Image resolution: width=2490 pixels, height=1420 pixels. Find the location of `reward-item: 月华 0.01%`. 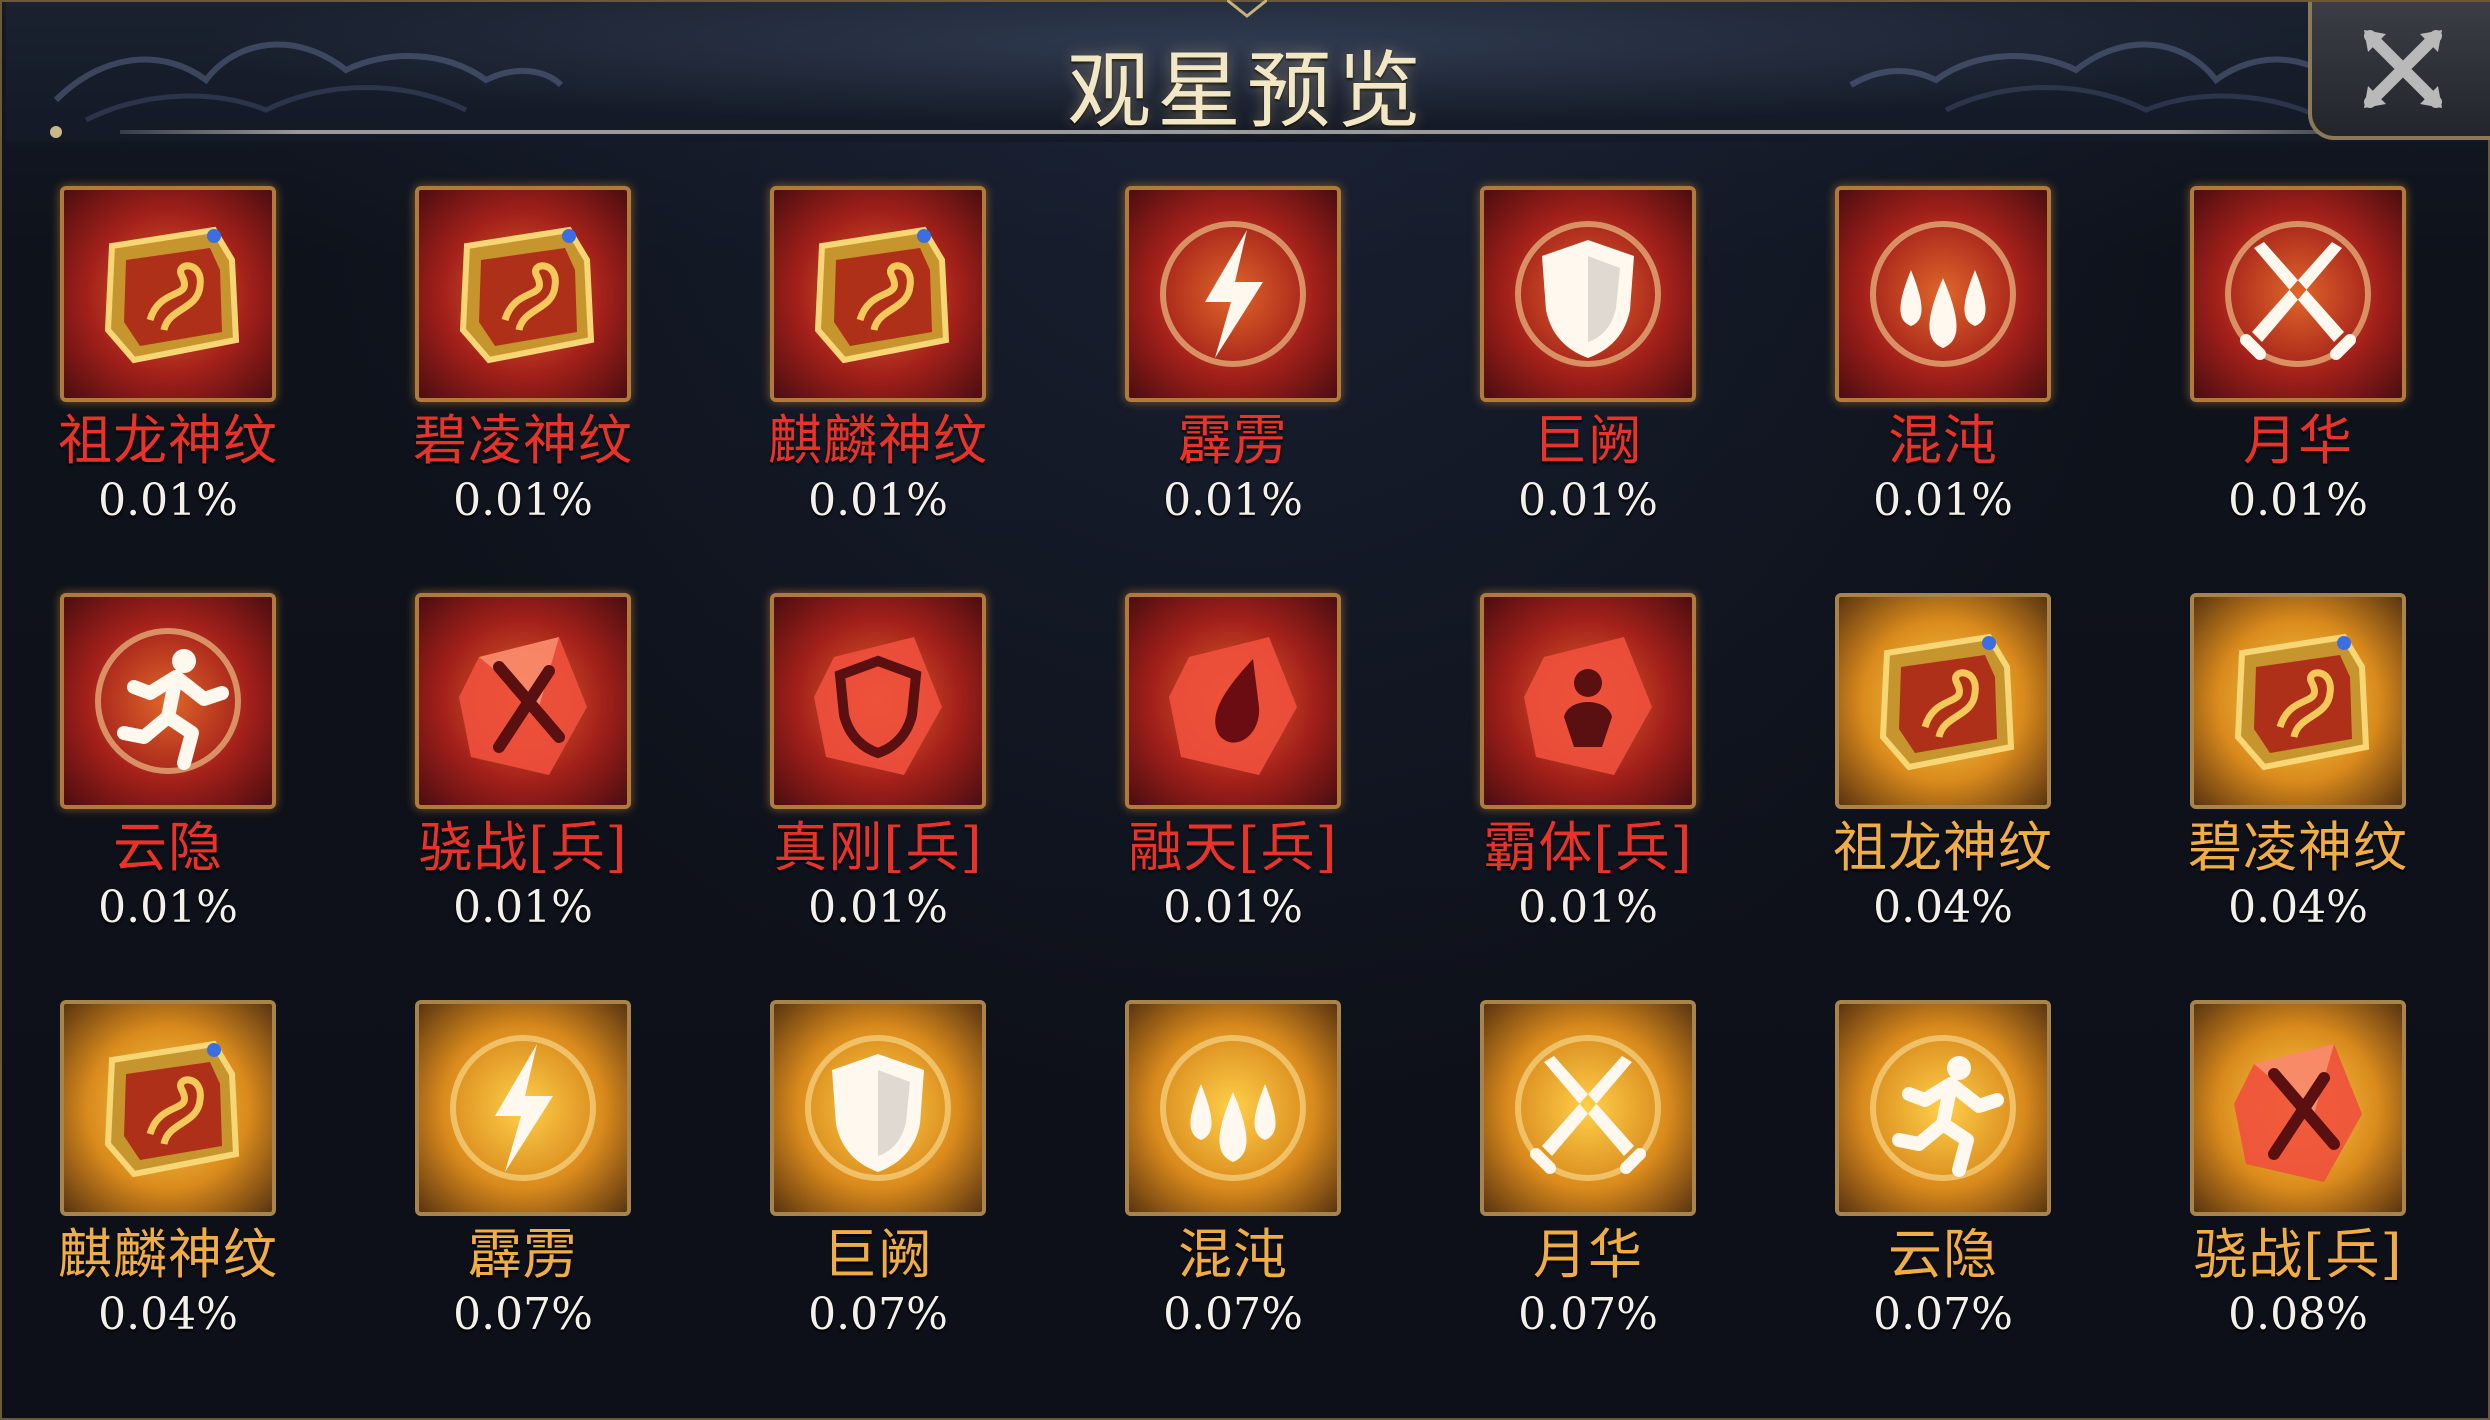

reward-item: 月华 0.01% is located at coordinates (2320, 366).